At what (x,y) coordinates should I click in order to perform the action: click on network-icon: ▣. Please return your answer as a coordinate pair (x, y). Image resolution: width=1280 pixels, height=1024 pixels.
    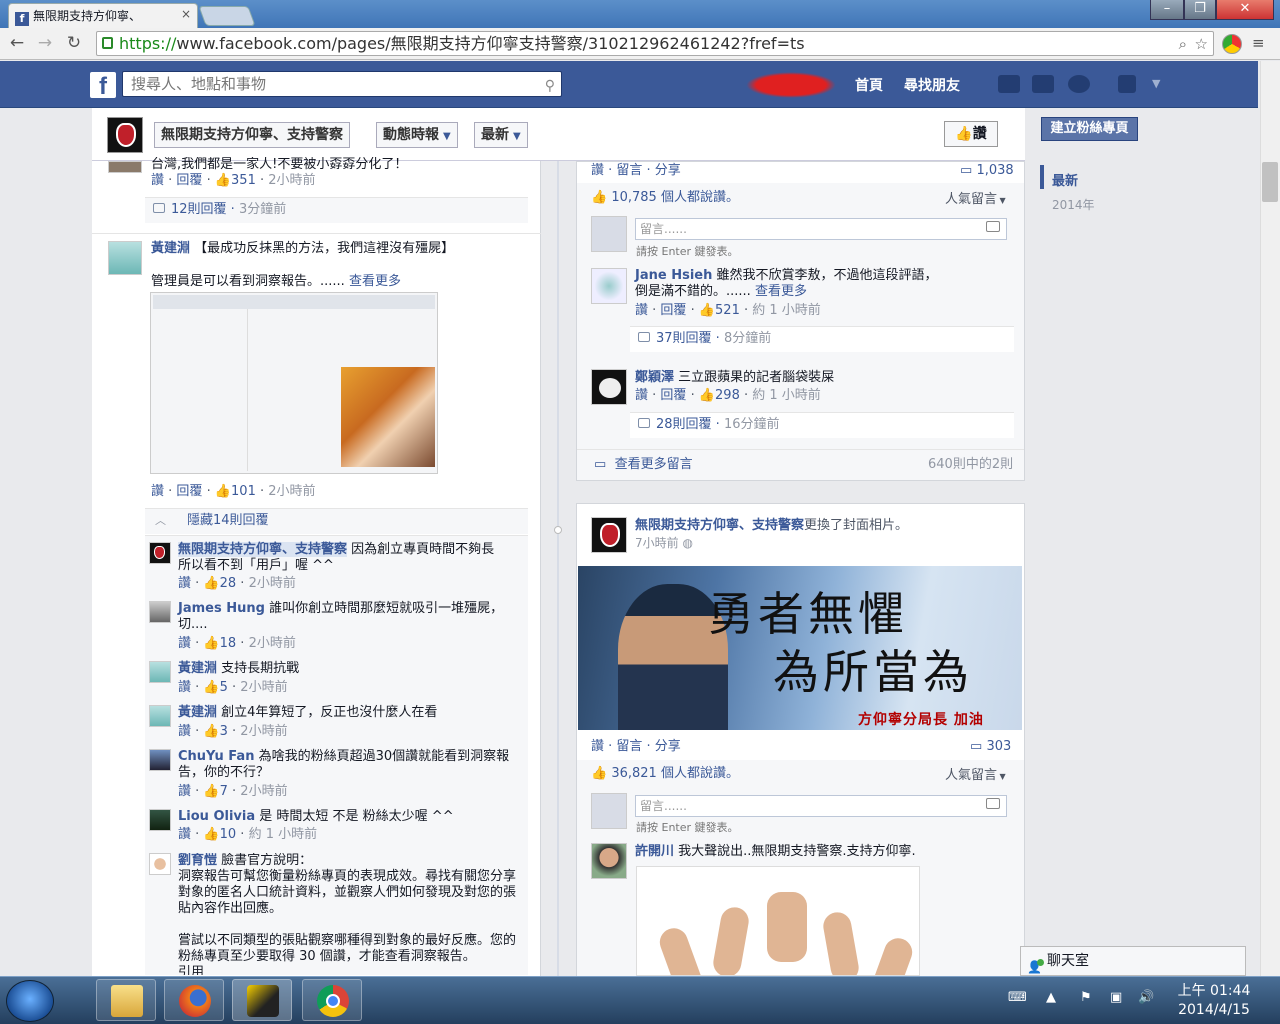
    Looking at the image, I should click on (1118, 998).